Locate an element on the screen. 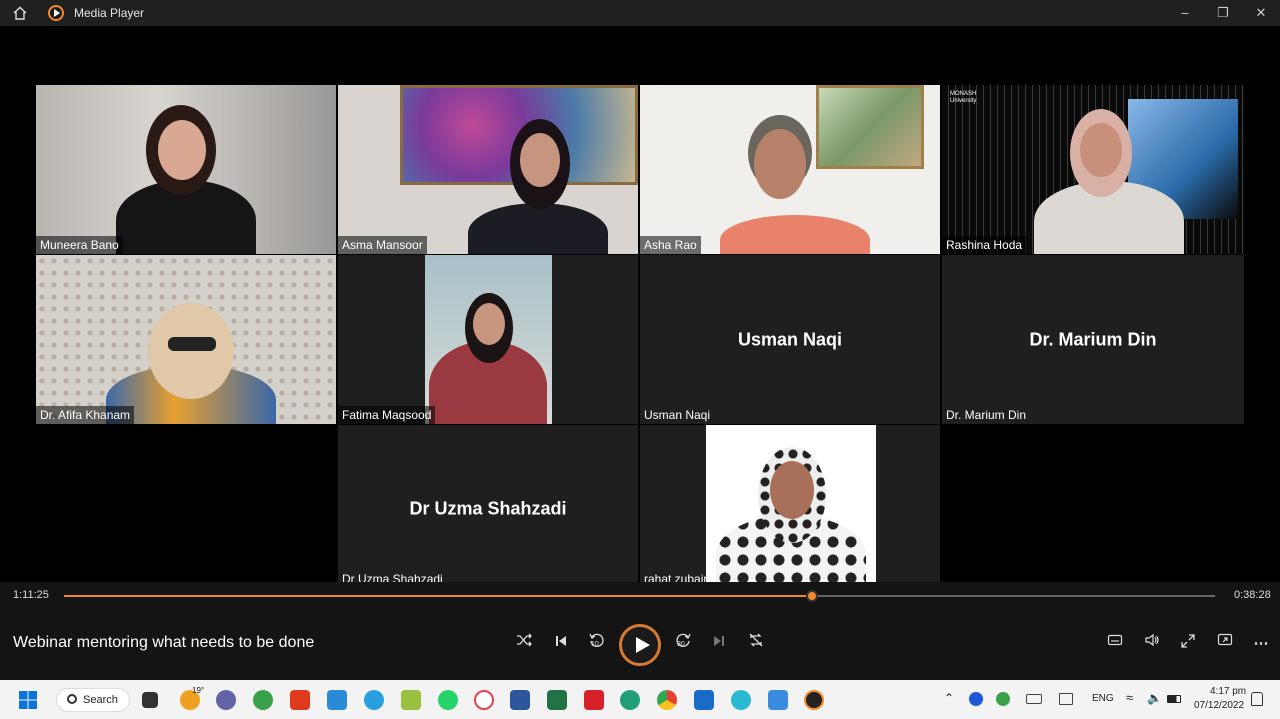 The height and width of the screenshot is (719, 1280). circle-app-icon is located at coordinates (484, 700).